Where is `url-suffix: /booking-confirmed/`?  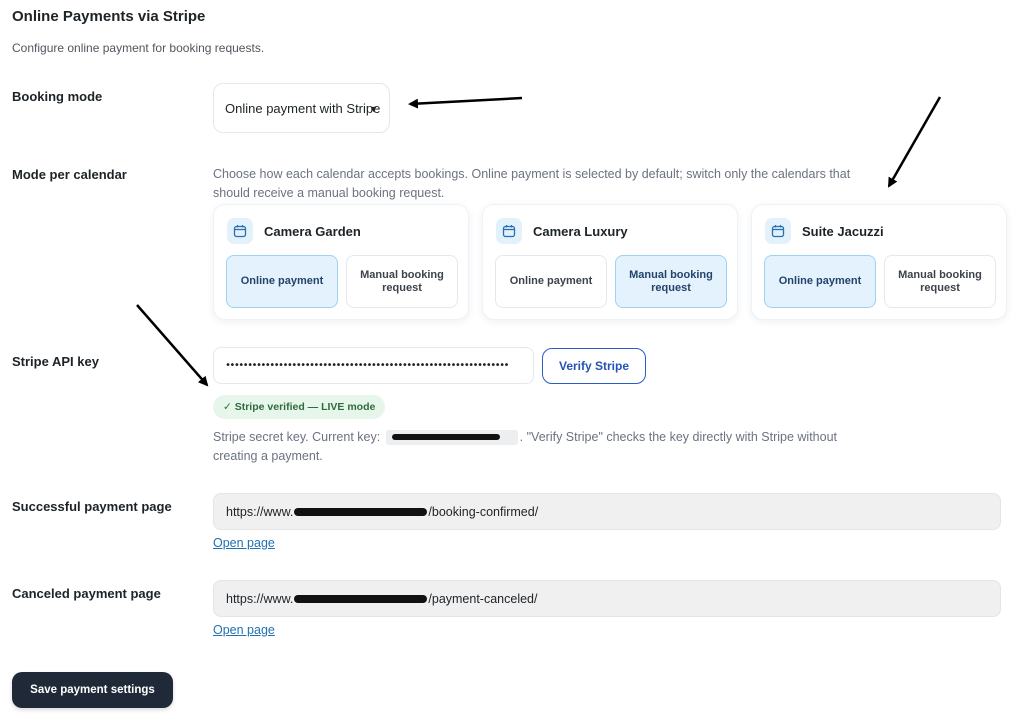
url-suffix: /booking-confirmed/ is located at coordinates (483, 511).